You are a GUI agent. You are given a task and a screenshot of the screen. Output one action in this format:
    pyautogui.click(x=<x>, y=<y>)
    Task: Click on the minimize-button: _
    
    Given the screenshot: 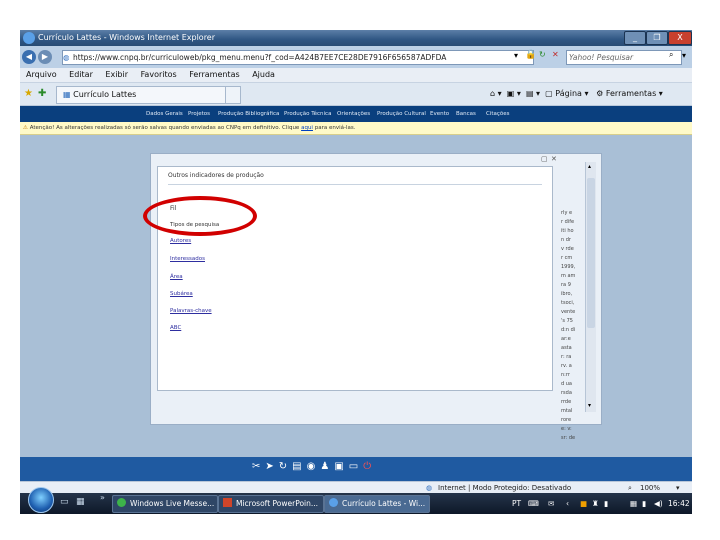 What is the action you would take?
    pyautogui.click(x=635, y=38)
    